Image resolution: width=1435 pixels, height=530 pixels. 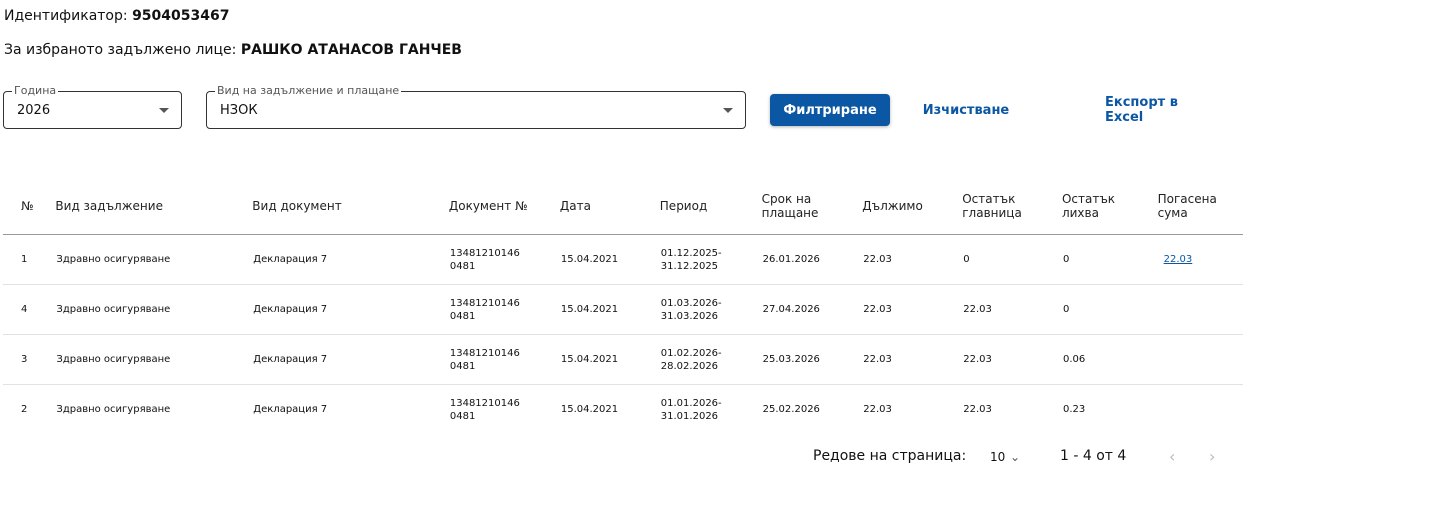 What do you see at coordinates (29, 309) in the screenshot?
I see `cell-number: 4` at bounding box center [29, 309].